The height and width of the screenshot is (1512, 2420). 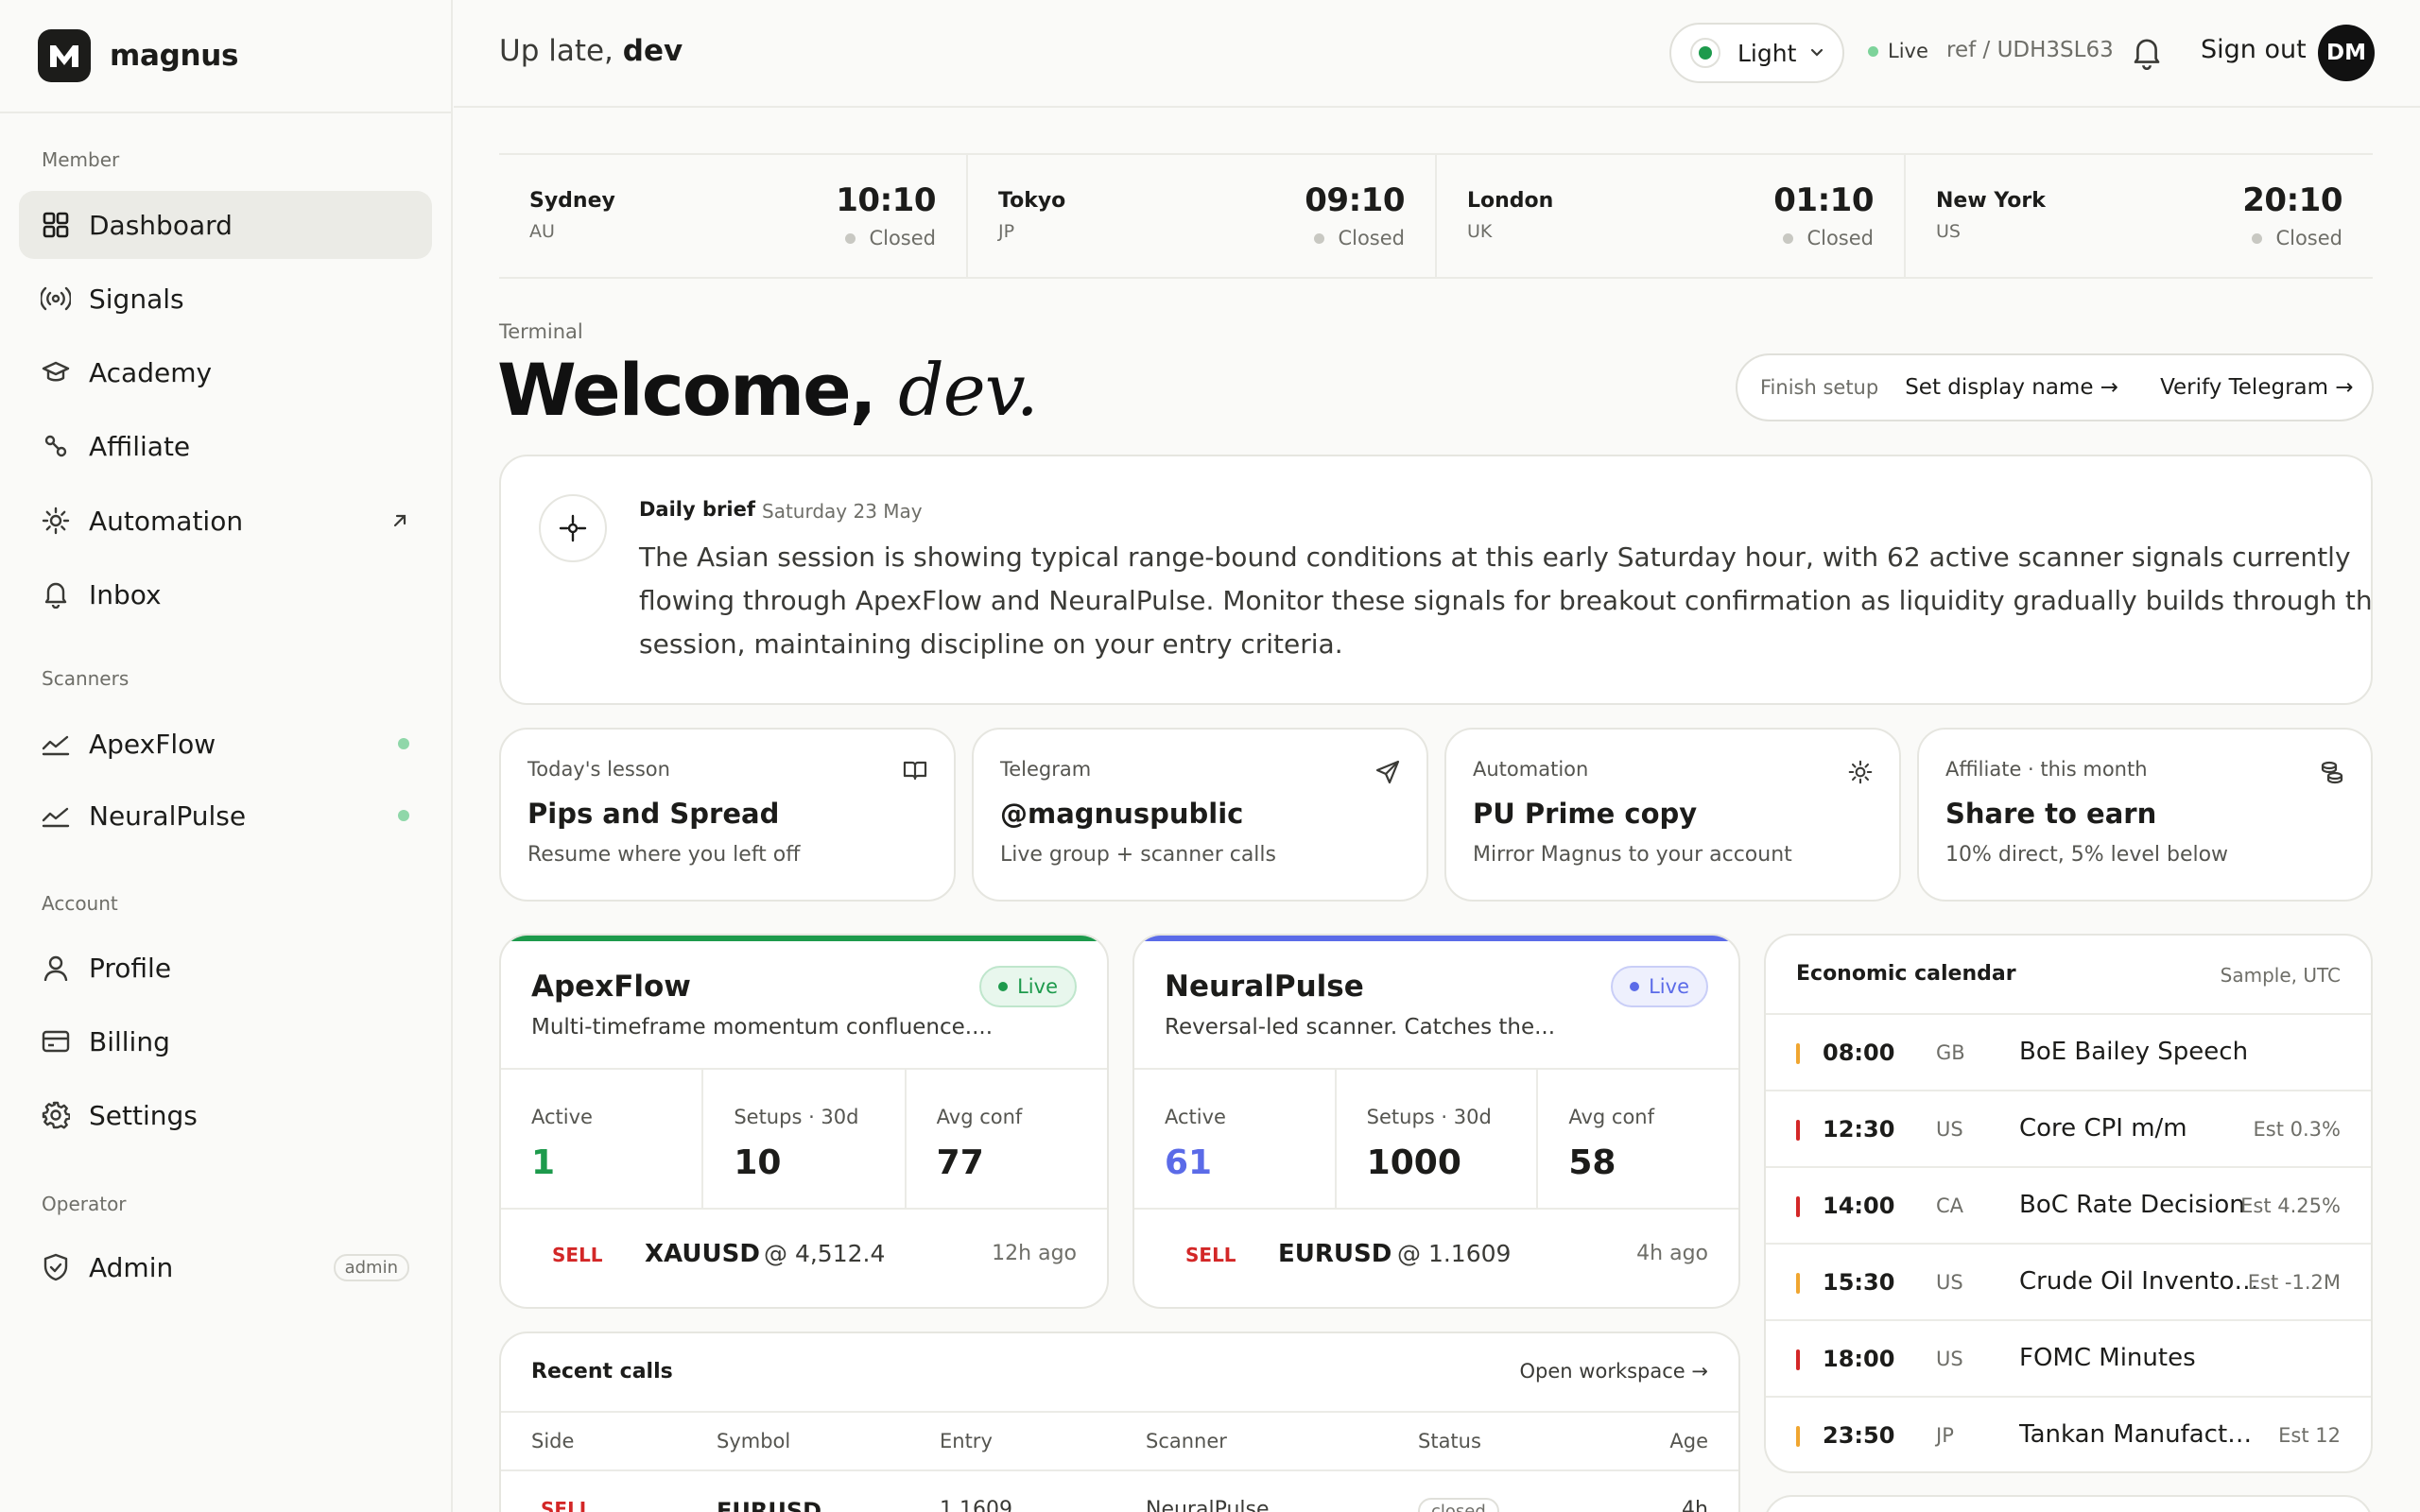 I want to click on set-display-name-link: Set display name →, so click(x=2012, y=387).